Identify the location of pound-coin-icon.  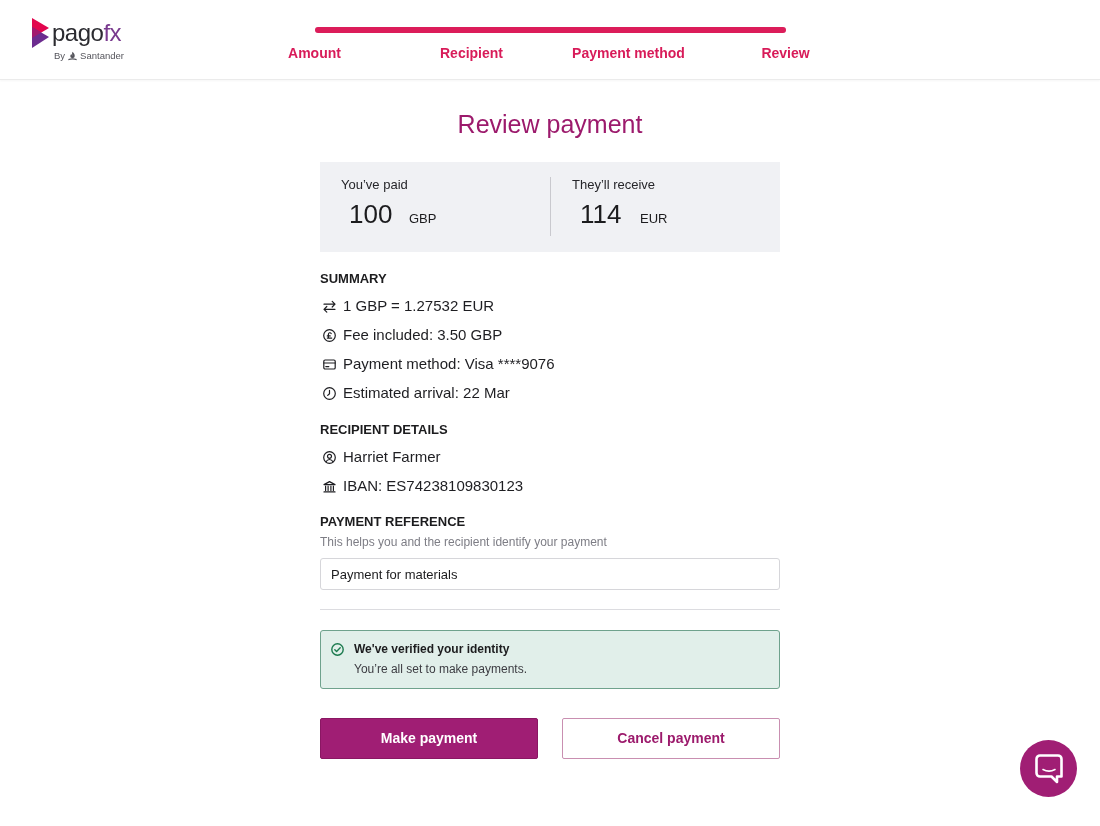
(329, 335).